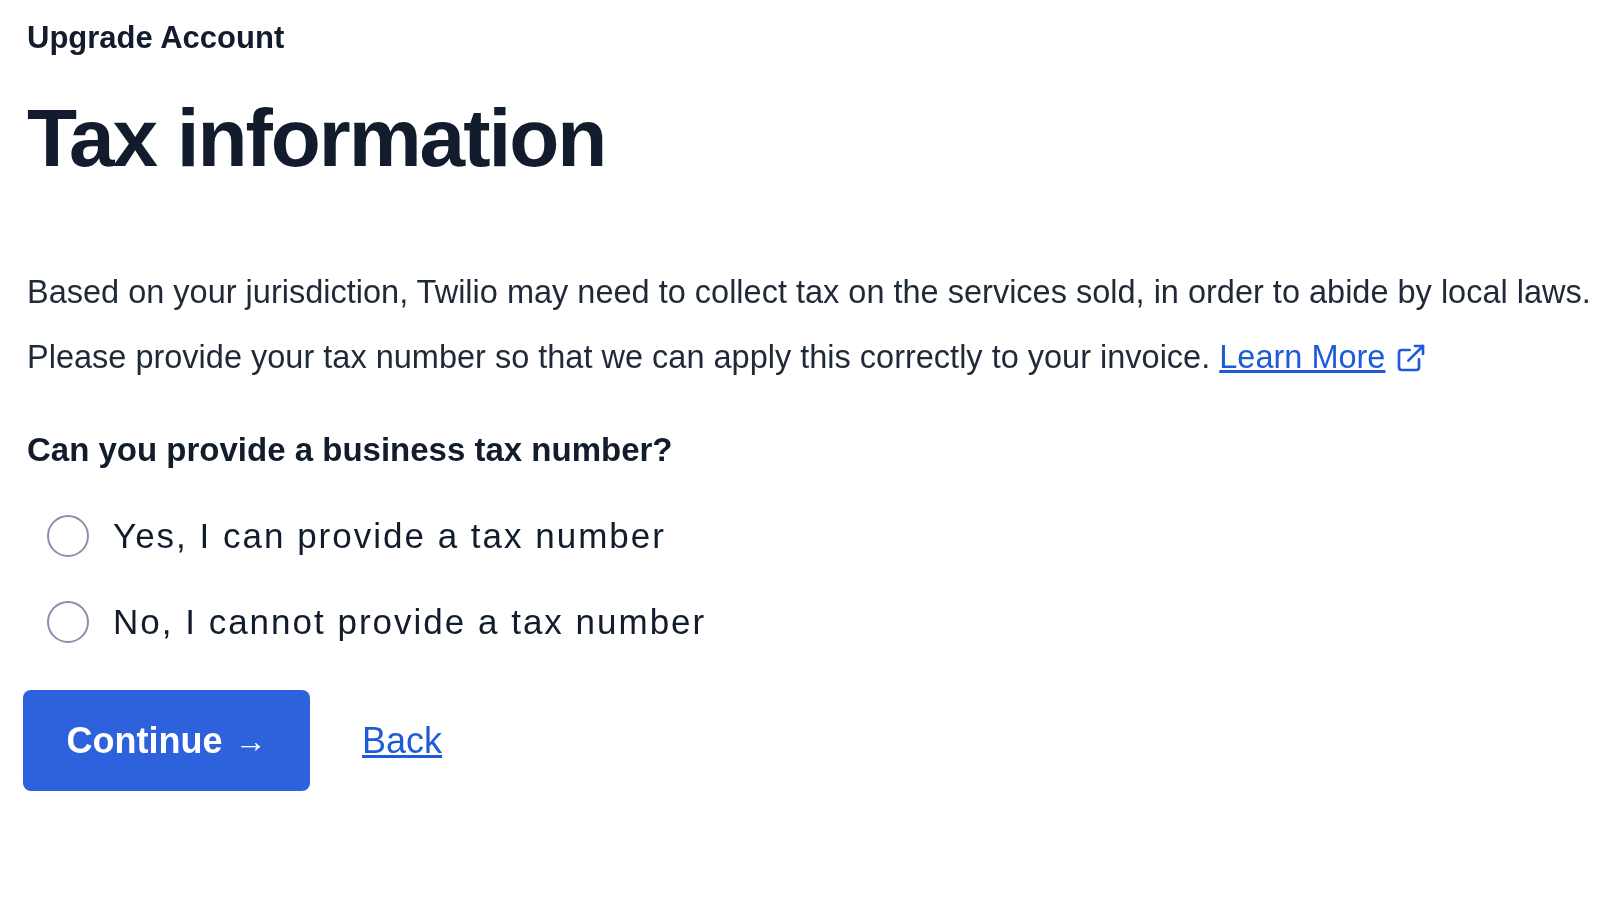 Image resolution: width=1600 pixels, height=903 pixels. Describe the element at coordinates (402, 740) in the screenshot. I see `back-link: Back` at that location.